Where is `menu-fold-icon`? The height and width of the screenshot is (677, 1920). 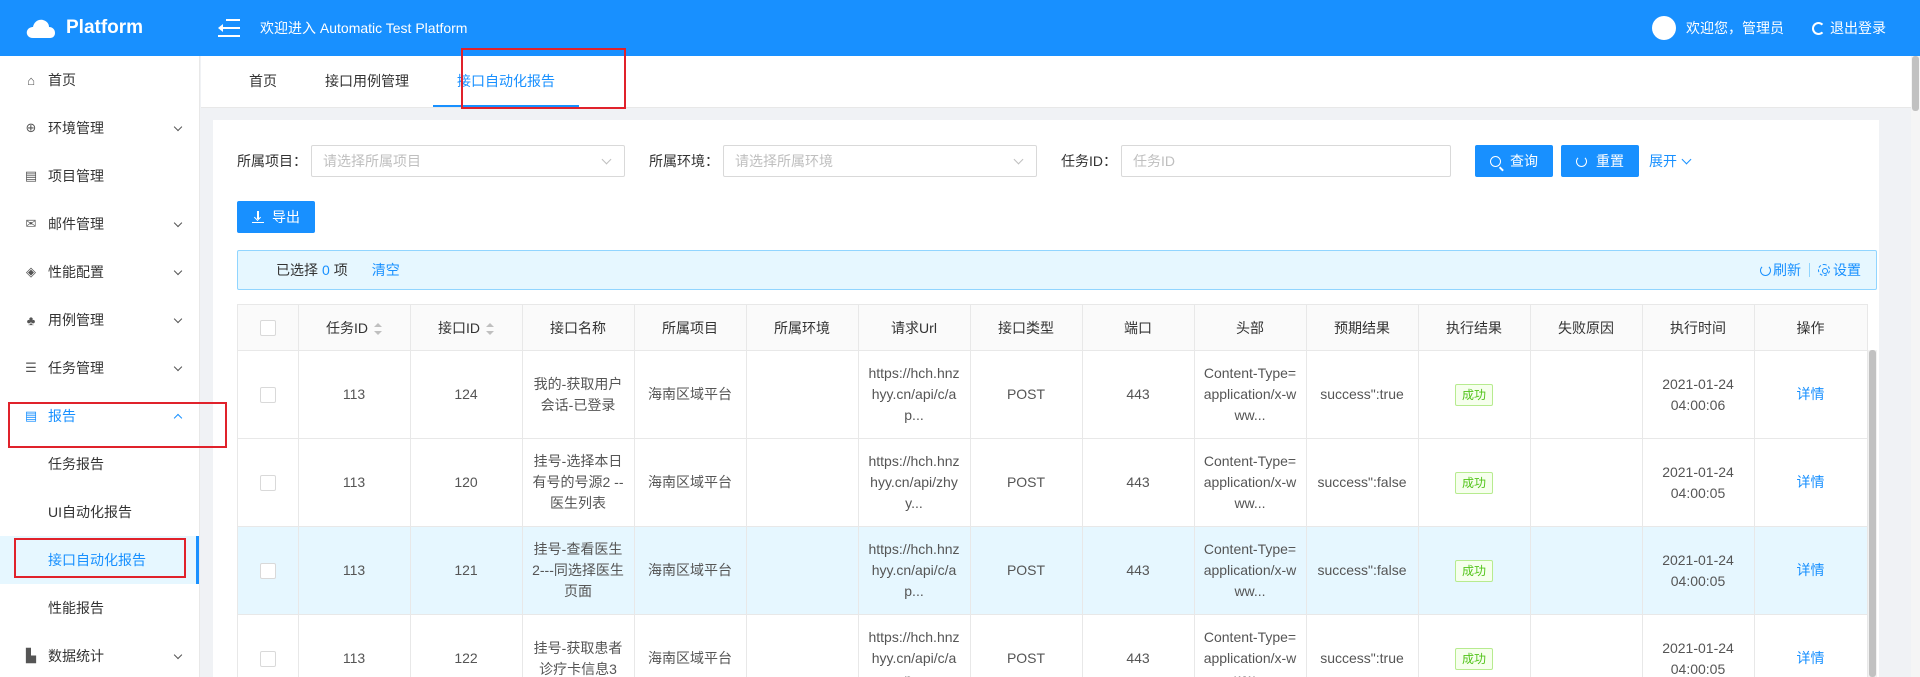
menu-fold-icon is located at coordinates (229, 28).